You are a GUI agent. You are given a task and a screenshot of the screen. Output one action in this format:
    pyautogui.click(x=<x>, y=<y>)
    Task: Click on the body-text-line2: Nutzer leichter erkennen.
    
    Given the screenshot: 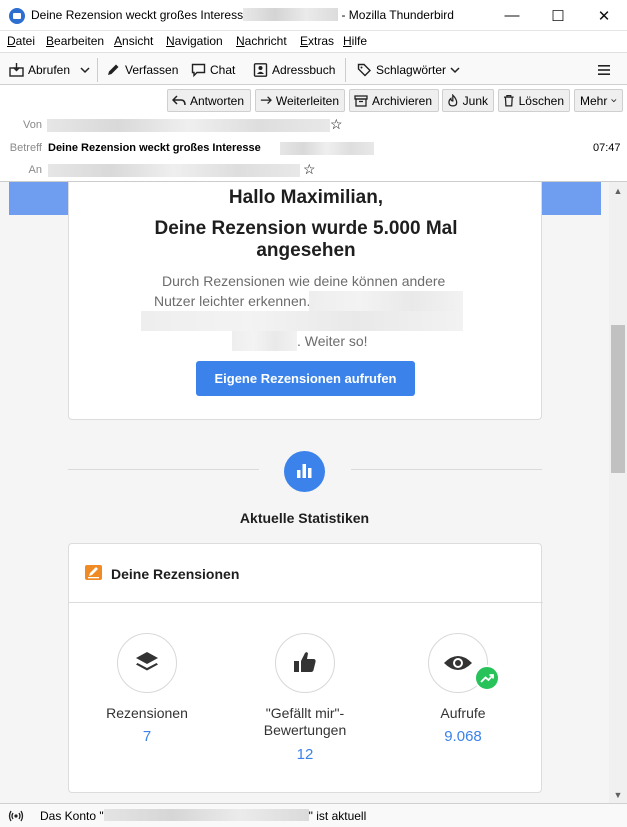 What is the action you would take?
    pyautogui.click(x=232, y=301)
    